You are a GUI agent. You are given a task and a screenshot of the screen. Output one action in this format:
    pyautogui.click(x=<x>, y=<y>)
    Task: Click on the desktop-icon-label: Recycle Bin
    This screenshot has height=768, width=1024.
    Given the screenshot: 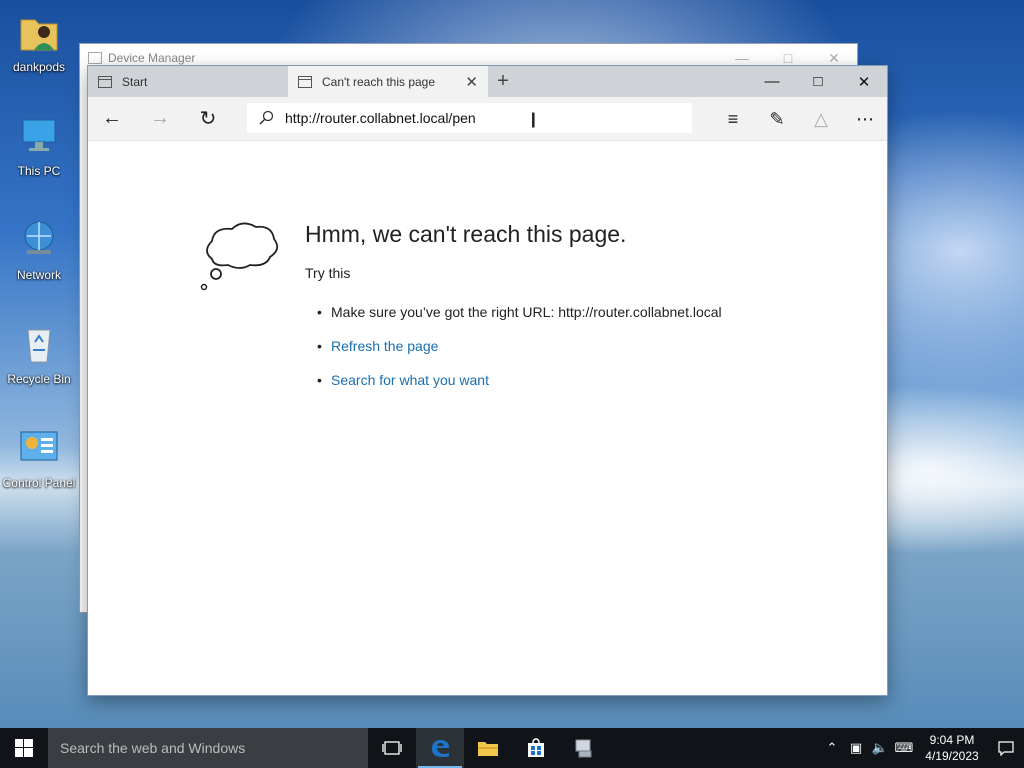 What is the action you would take?
    pyautogui.click(x=39, y=379)
    